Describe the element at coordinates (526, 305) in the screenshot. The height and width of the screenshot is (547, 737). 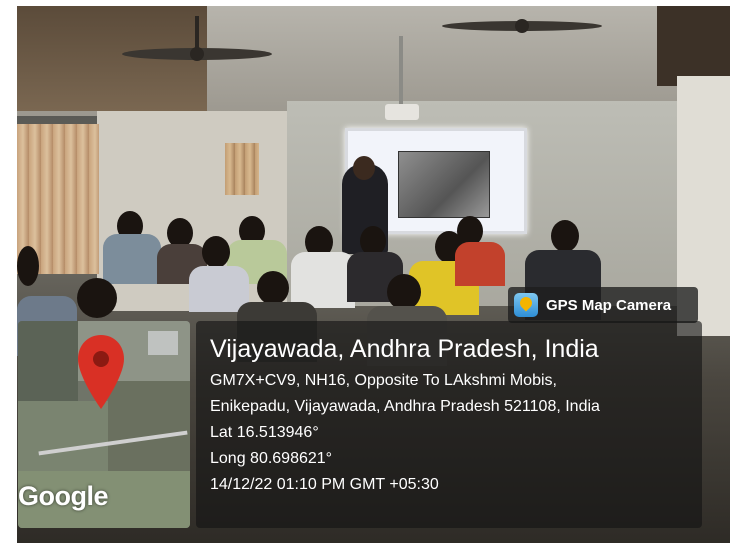
I see `gps-map-camera-icon` at that location.